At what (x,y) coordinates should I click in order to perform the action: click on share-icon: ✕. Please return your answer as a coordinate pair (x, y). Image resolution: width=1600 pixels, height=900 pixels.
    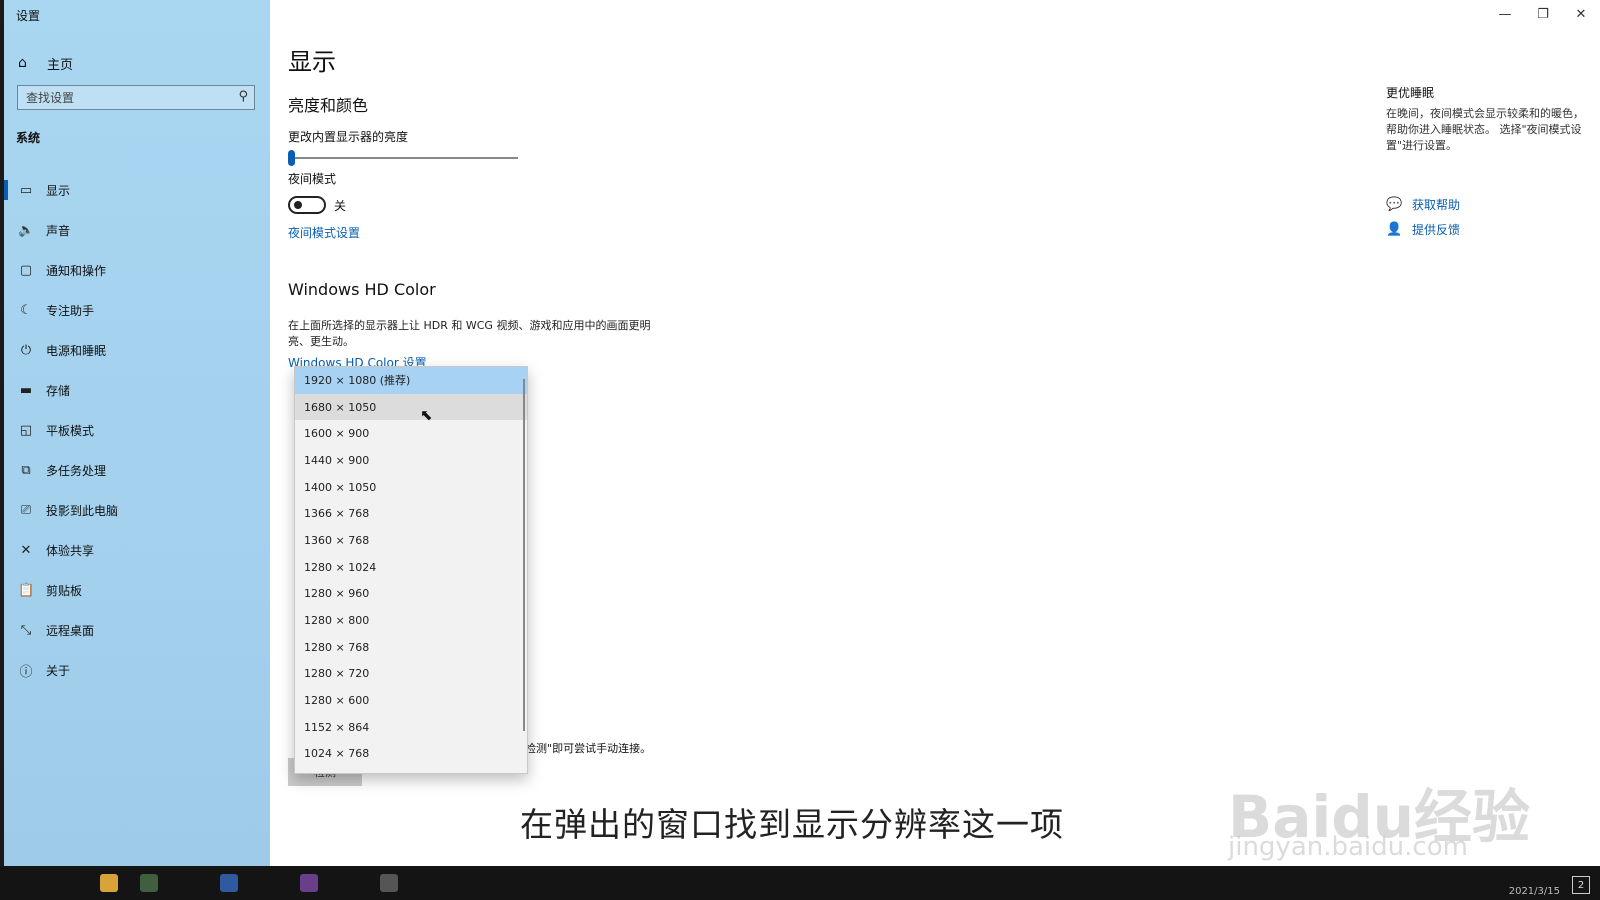
    Looking at the image, I should click on (26, 550).